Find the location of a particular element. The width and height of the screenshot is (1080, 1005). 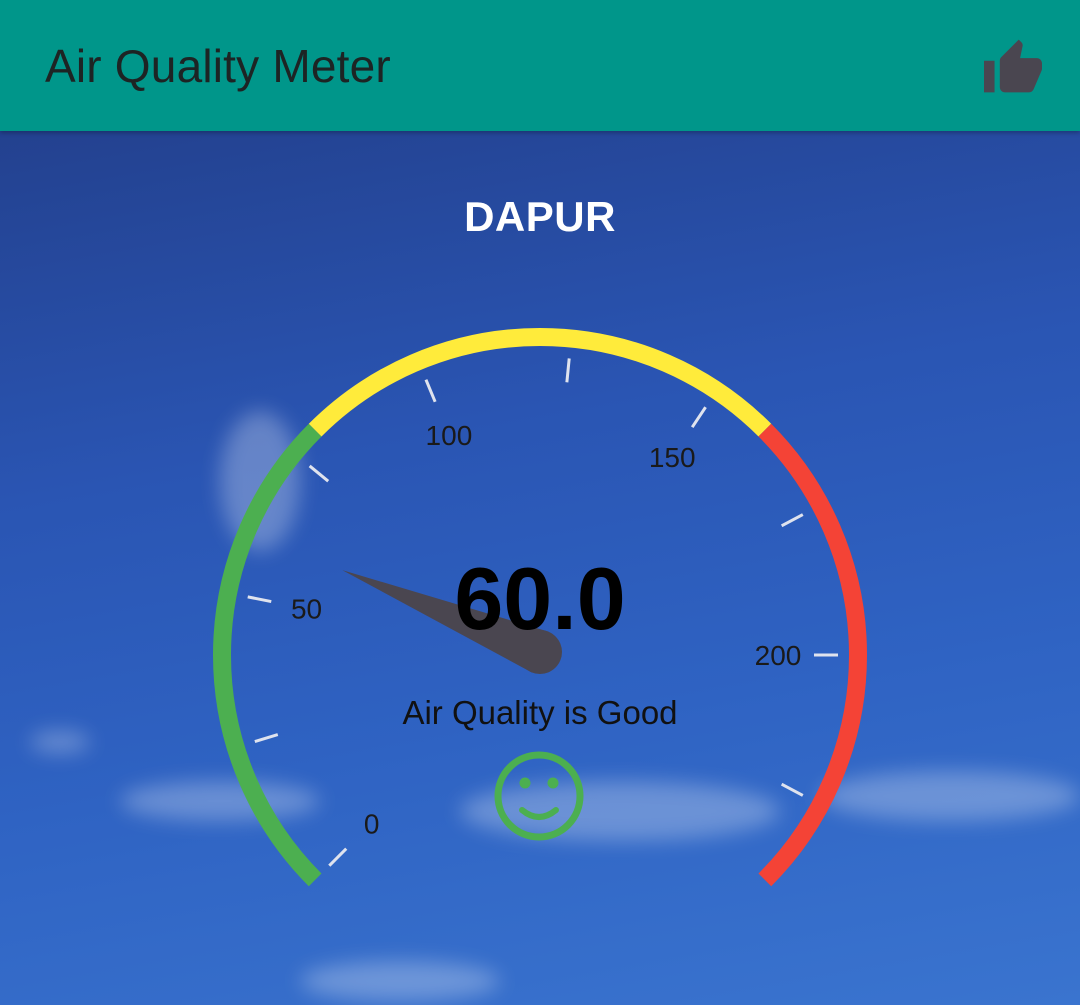

gauge-tick-label: 100 is located at coordinates (449, 435).